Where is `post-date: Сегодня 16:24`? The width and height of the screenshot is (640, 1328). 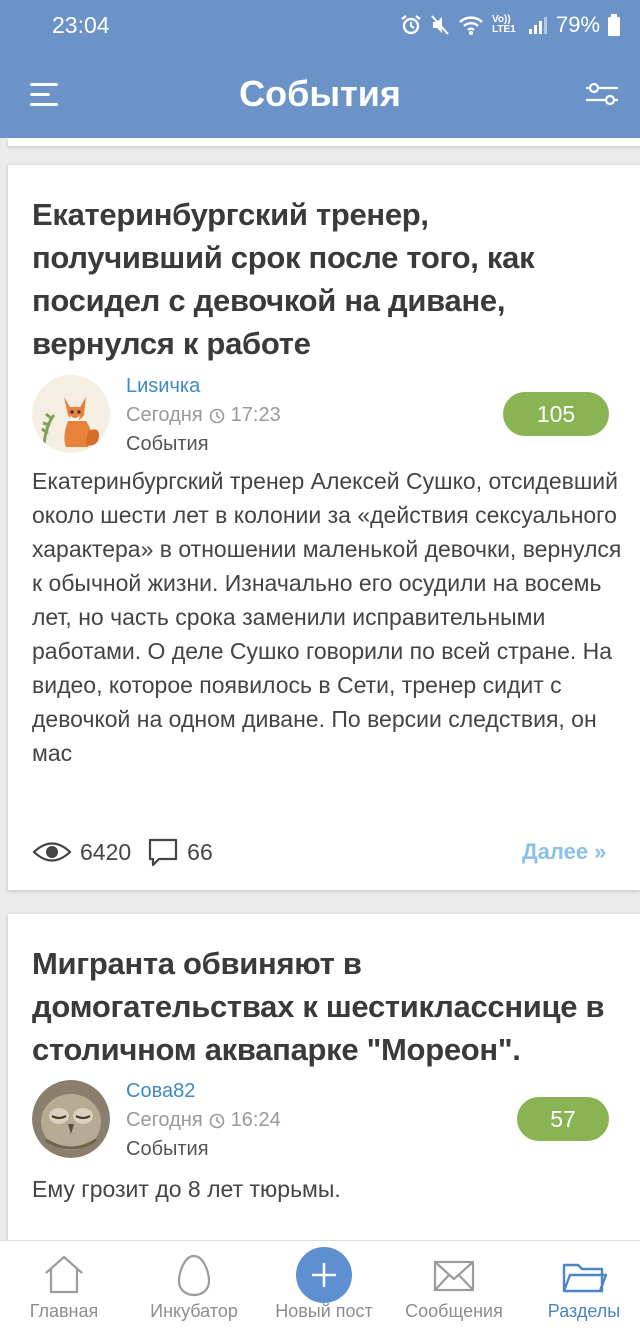
post-date: Сегодня 16:24 is located at coordinates (203, 1120).